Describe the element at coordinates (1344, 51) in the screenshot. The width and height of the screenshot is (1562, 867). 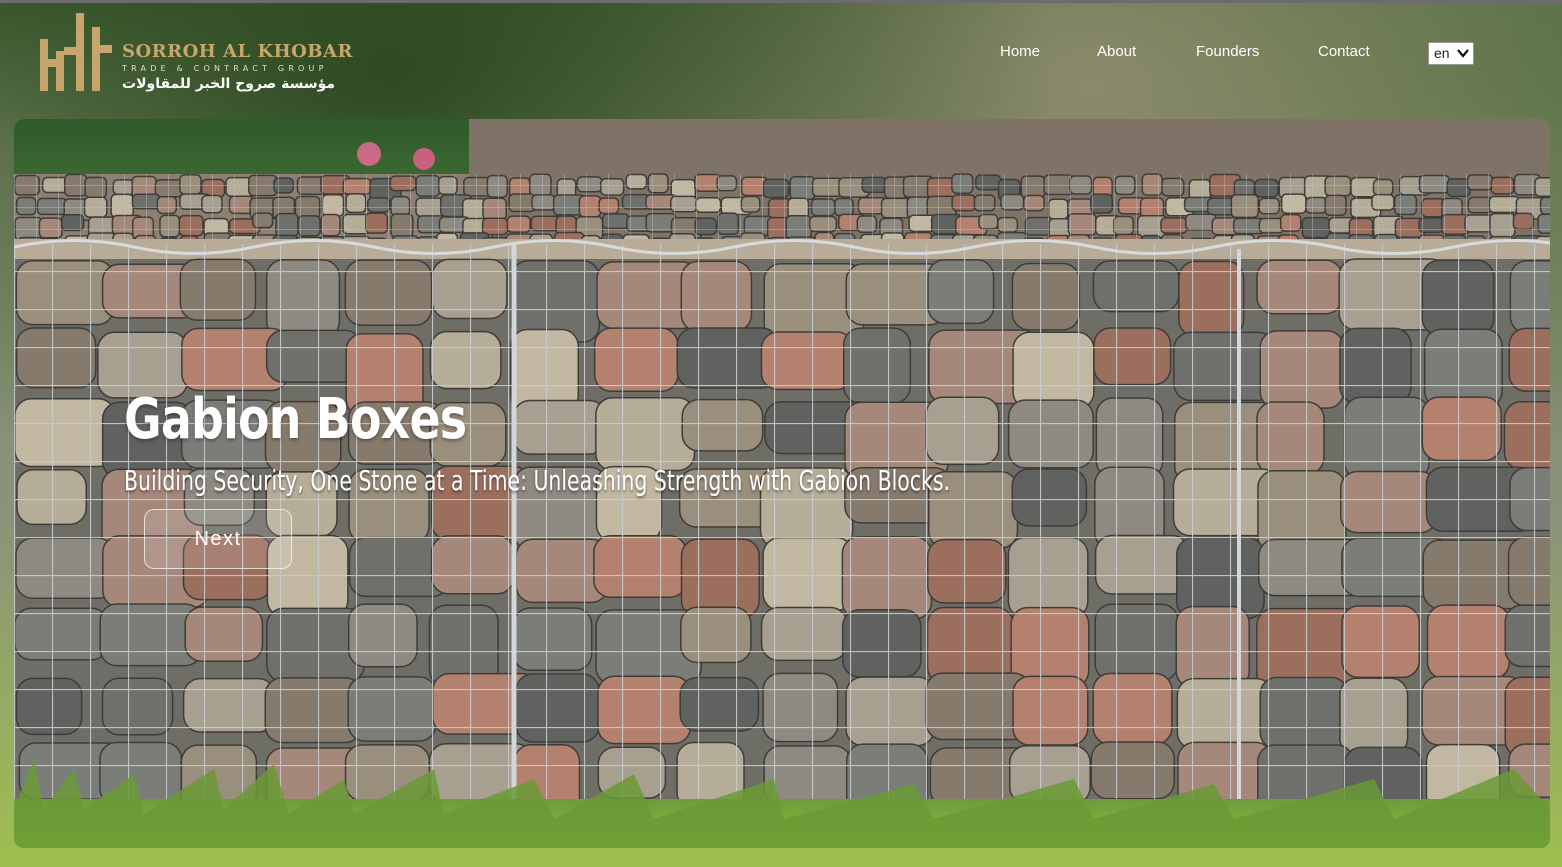
I see `nav-contact: Contact` at that location.